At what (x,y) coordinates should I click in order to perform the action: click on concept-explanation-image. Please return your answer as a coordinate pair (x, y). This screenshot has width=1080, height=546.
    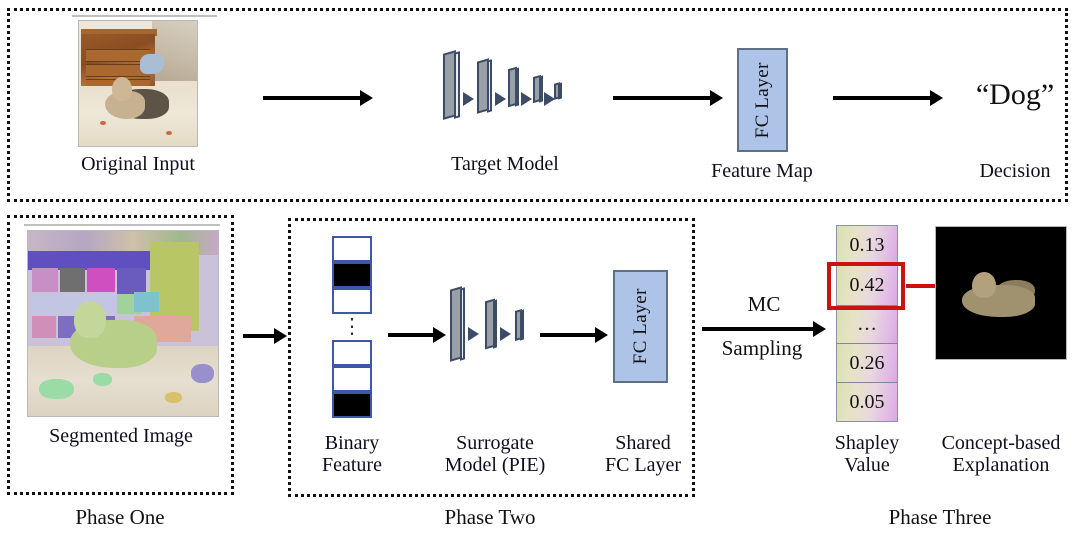
    Looking at the image, I should click on (1001, 293).